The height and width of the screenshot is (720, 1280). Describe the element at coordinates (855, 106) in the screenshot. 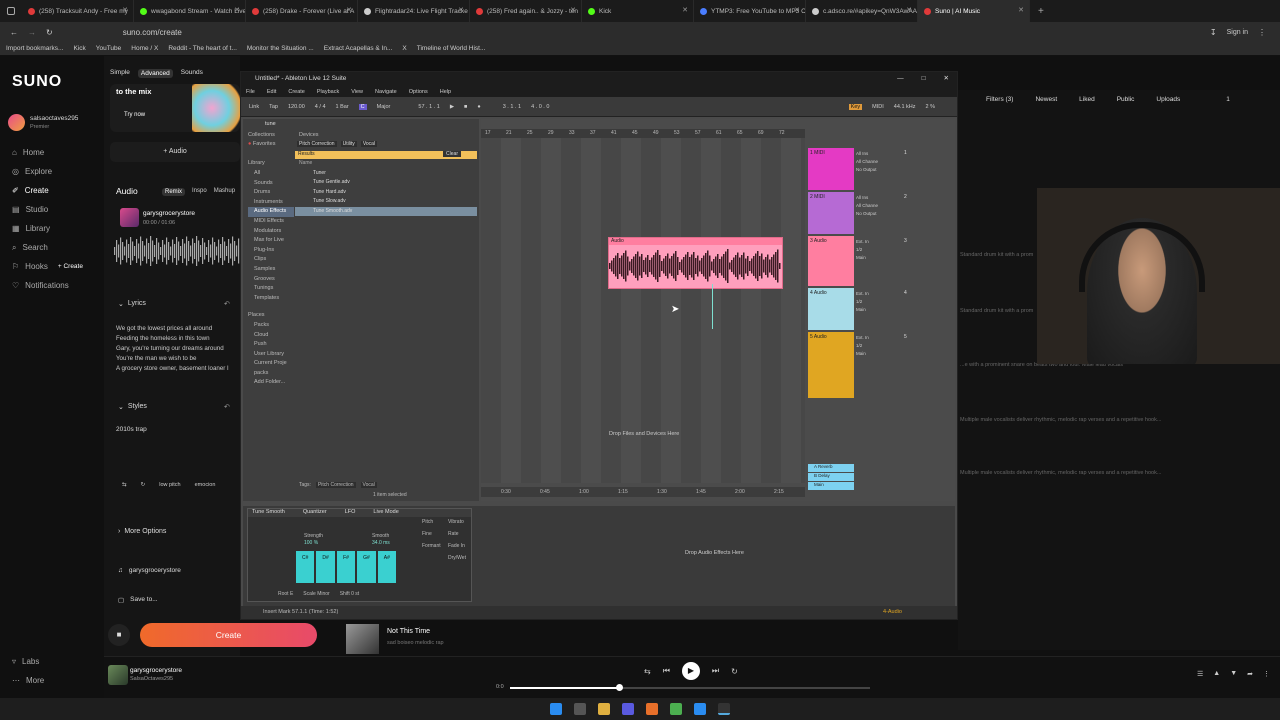

I see `key-toggle: Key` at that location.